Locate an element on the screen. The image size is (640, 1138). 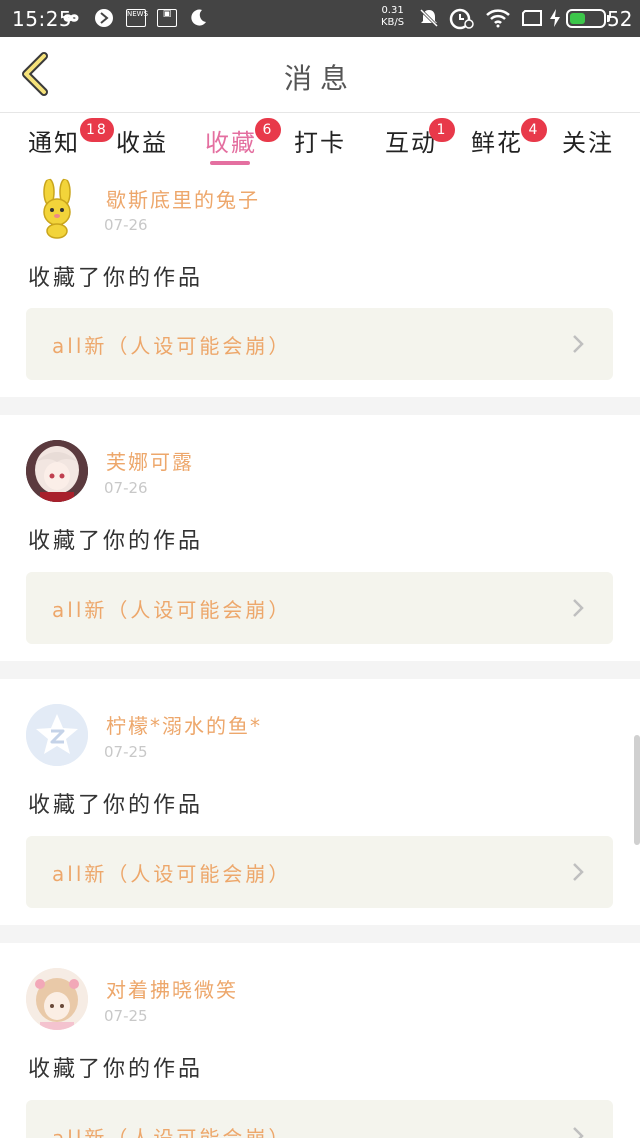
active-tab-indicator is located at coordinates (230, 163).